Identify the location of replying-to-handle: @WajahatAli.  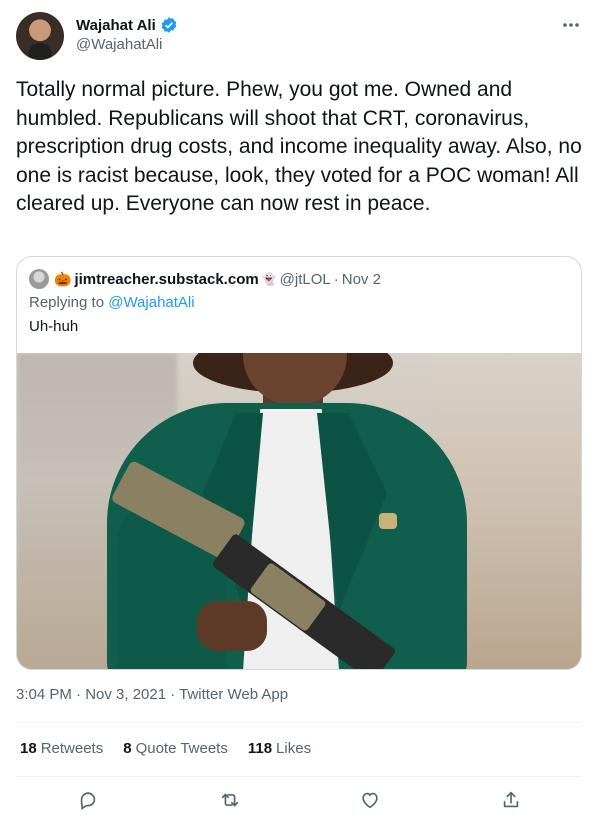
(151, 302).